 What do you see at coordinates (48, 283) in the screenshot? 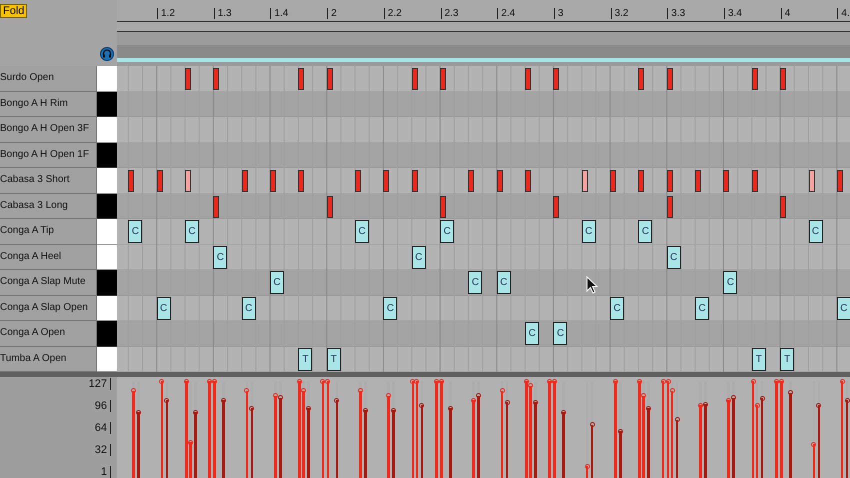
I see `drum-name-label: Conga A Slap Mute` at bounding box center [48, 283].